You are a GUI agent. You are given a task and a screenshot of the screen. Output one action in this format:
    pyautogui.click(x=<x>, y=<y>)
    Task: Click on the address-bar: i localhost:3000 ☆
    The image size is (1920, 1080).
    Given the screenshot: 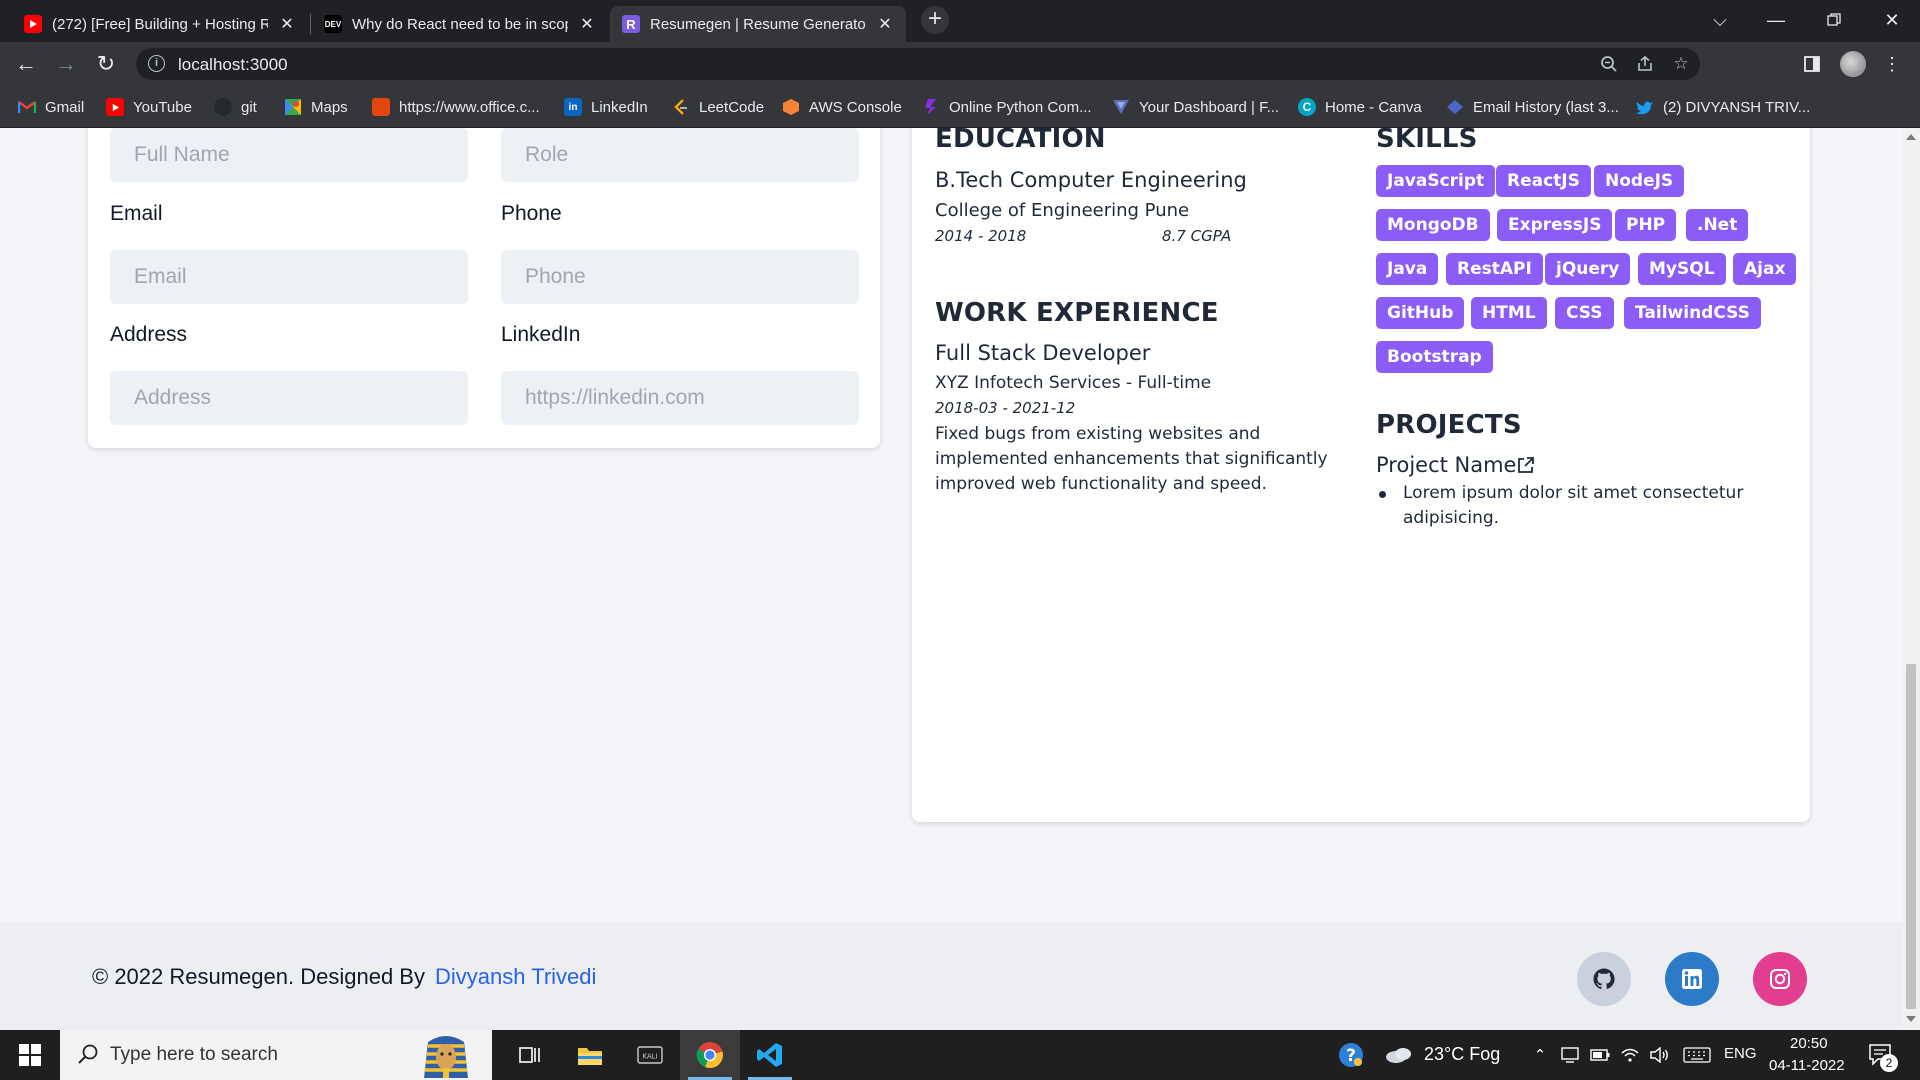 What is the action you would take?
    pyautogui.click(x=918, y=64)
    